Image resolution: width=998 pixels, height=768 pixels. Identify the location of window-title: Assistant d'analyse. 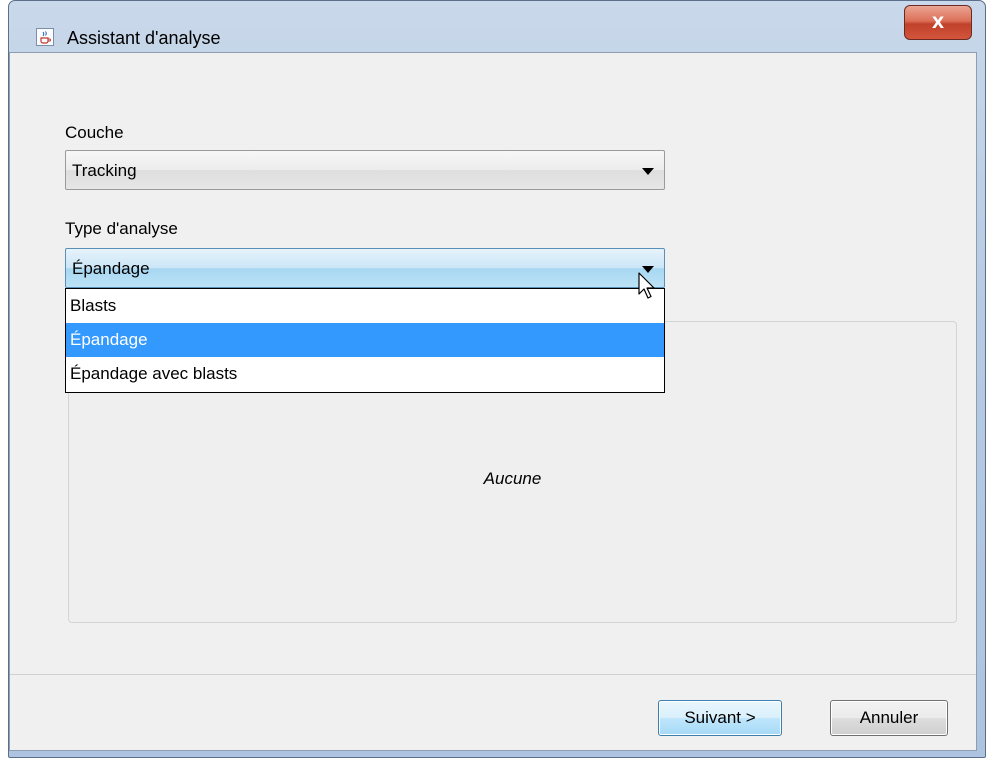
(144, 38).